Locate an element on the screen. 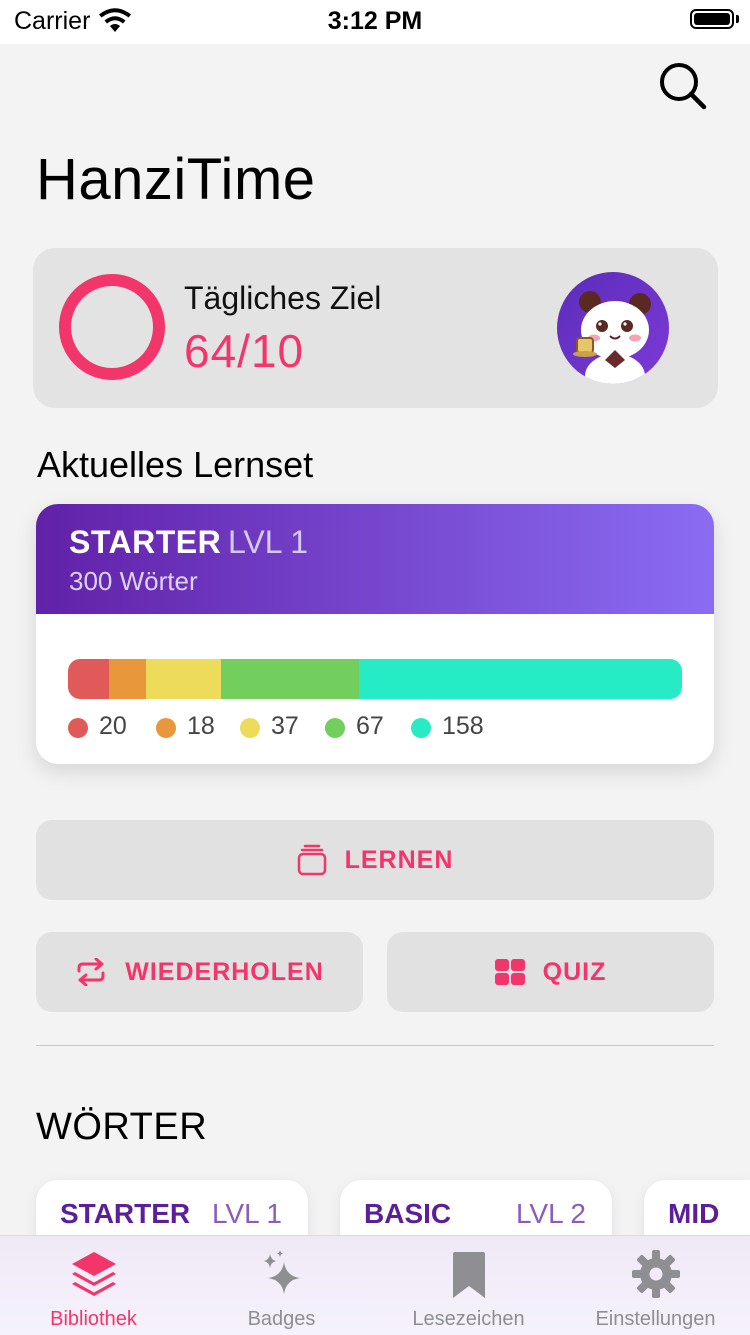 This screenshot has height=1335, width=750. legend-count: 18 is located at coordinates (201, 726).